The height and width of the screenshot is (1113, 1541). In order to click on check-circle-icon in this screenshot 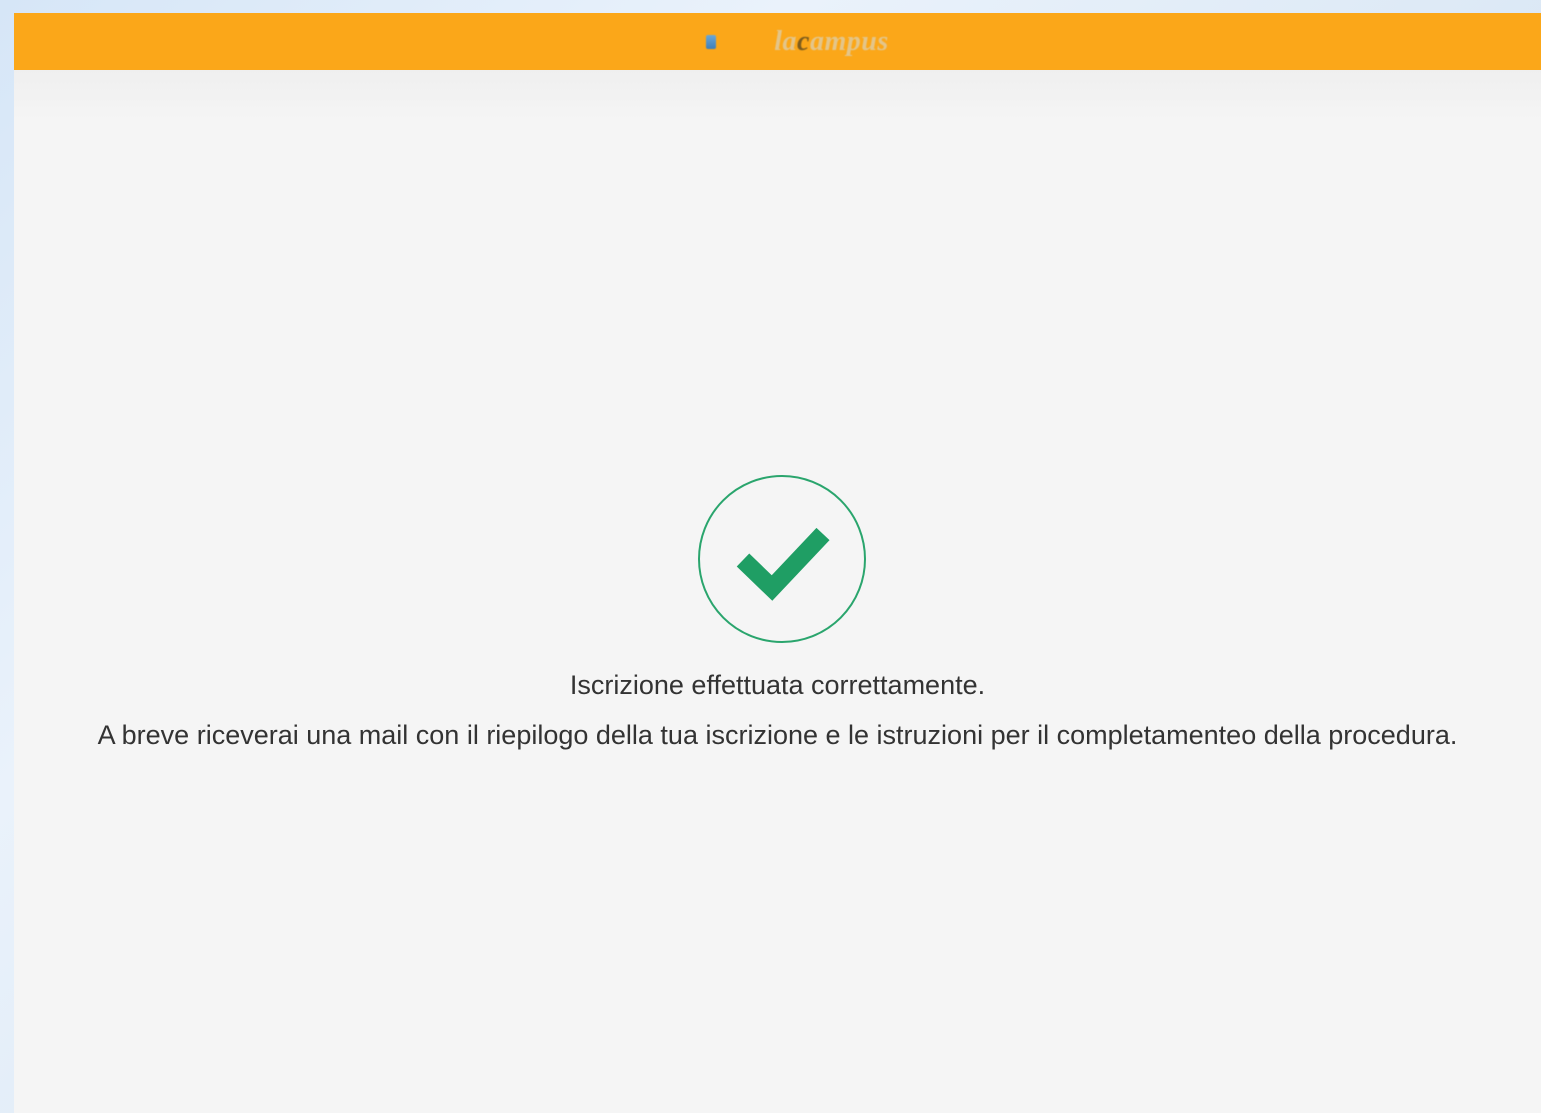, I will do `click(782, 559)`.